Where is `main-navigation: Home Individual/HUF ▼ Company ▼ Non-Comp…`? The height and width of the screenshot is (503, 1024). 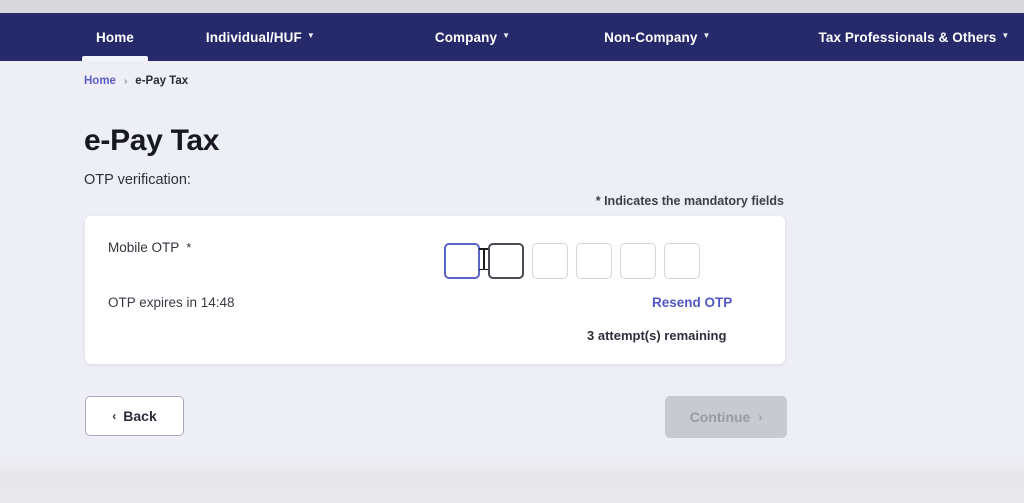 main-navigation: Home Individual/HUF ▼ Company ▼ Non-Comp… is located at coordinates (512, 37).